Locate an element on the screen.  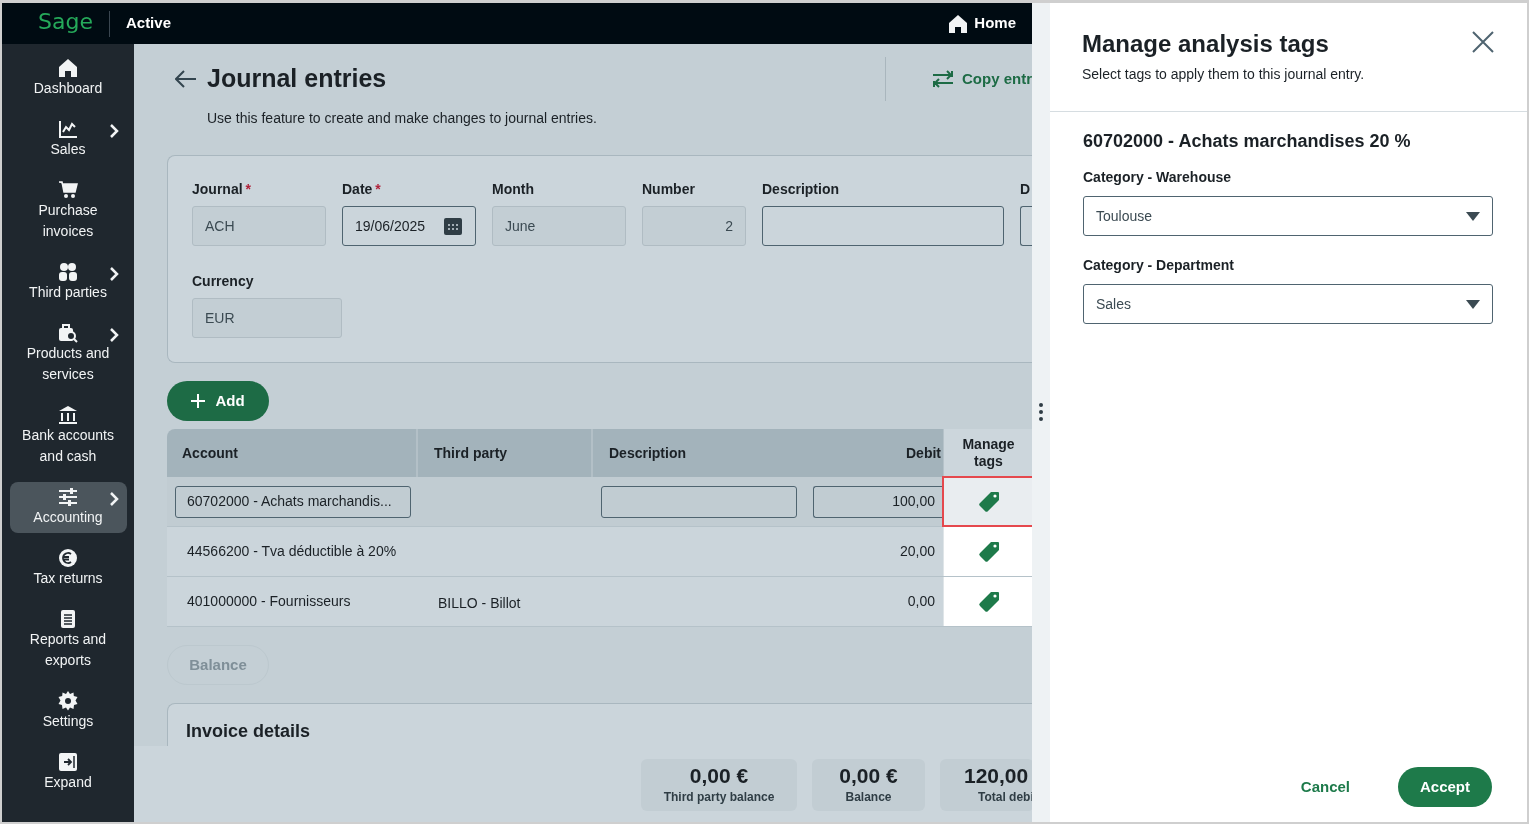
accept-button: Accept is located at coordinates (1445, 787).